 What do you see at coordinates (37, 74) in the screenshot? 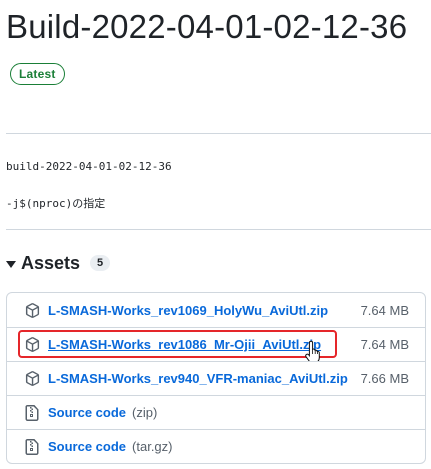
I see `latest-badge: Latest` at bounding box center [37, 74].